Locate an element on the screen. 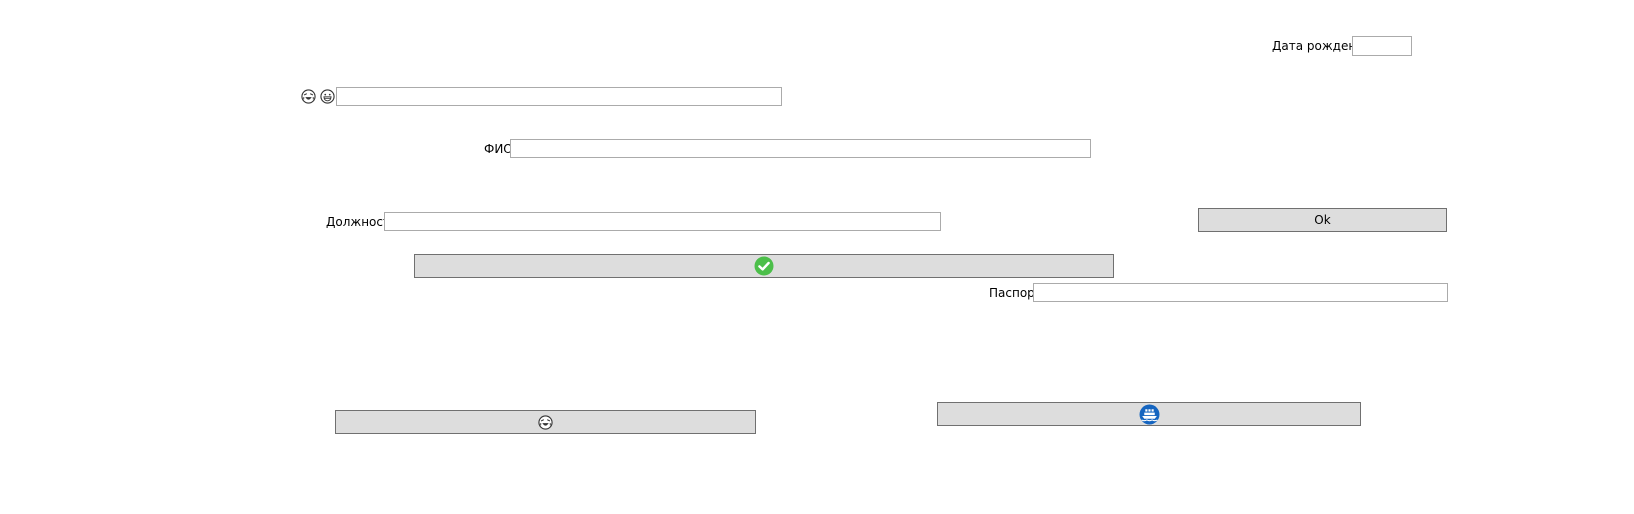 Image resolution: width=1634 pixels, height=514 pixels. position-input is located at coordinates (662, 221).